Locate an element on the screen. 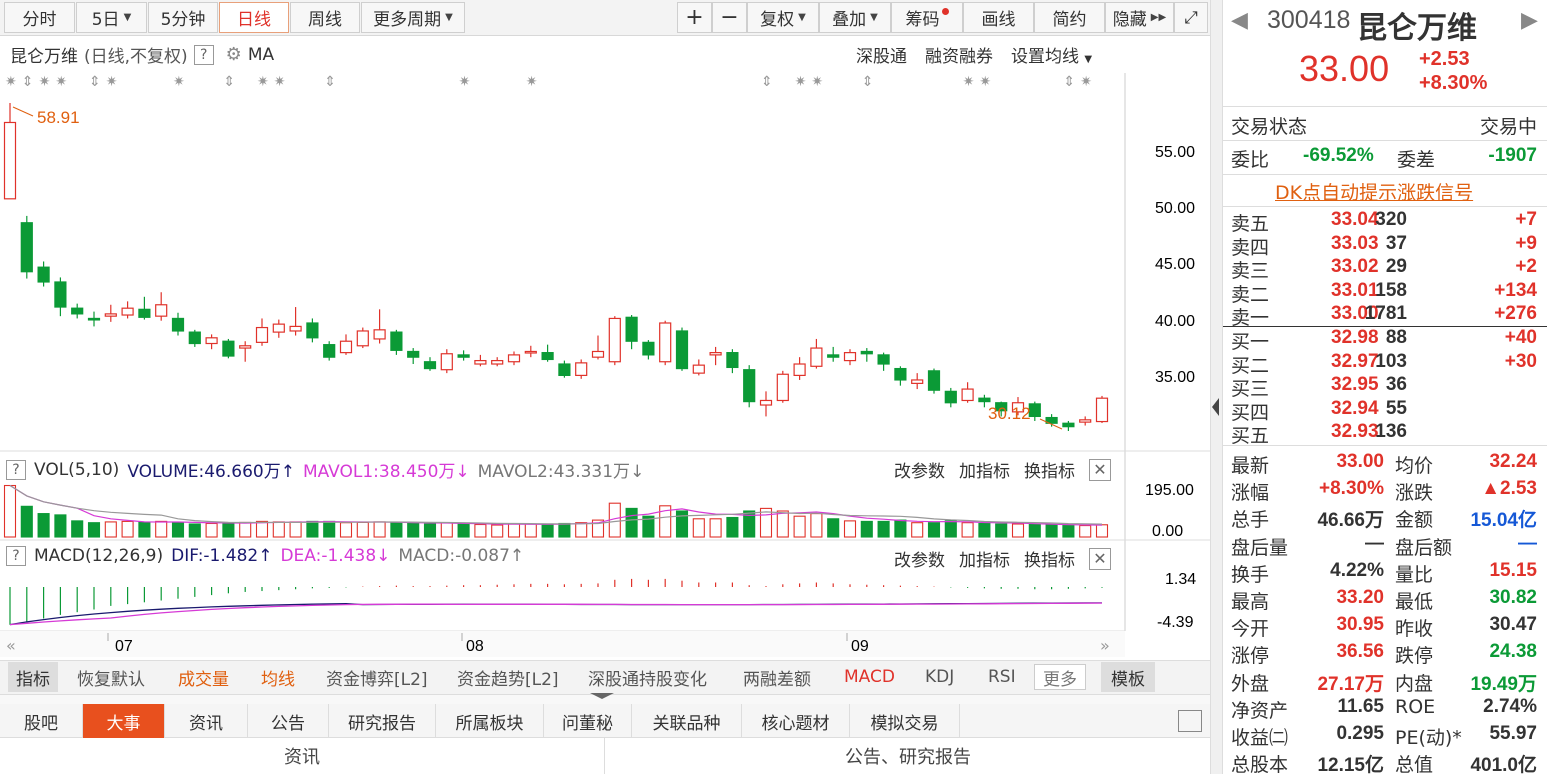  zoom-out-button: − is located at coordinates (729, 17).